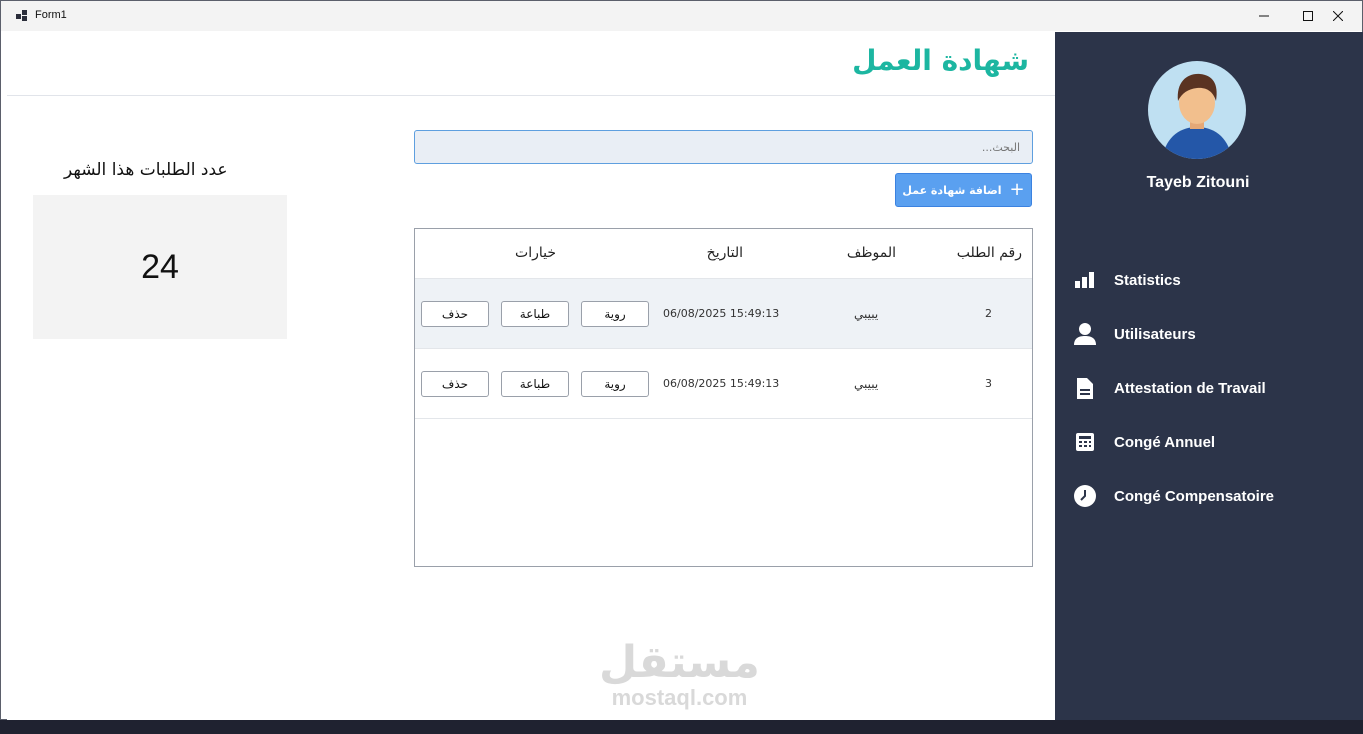 Image resolution: width=1363 pixels, height=734 pixels. I want to click on sidebar-item-label: Statistics, so click(1147, 280).